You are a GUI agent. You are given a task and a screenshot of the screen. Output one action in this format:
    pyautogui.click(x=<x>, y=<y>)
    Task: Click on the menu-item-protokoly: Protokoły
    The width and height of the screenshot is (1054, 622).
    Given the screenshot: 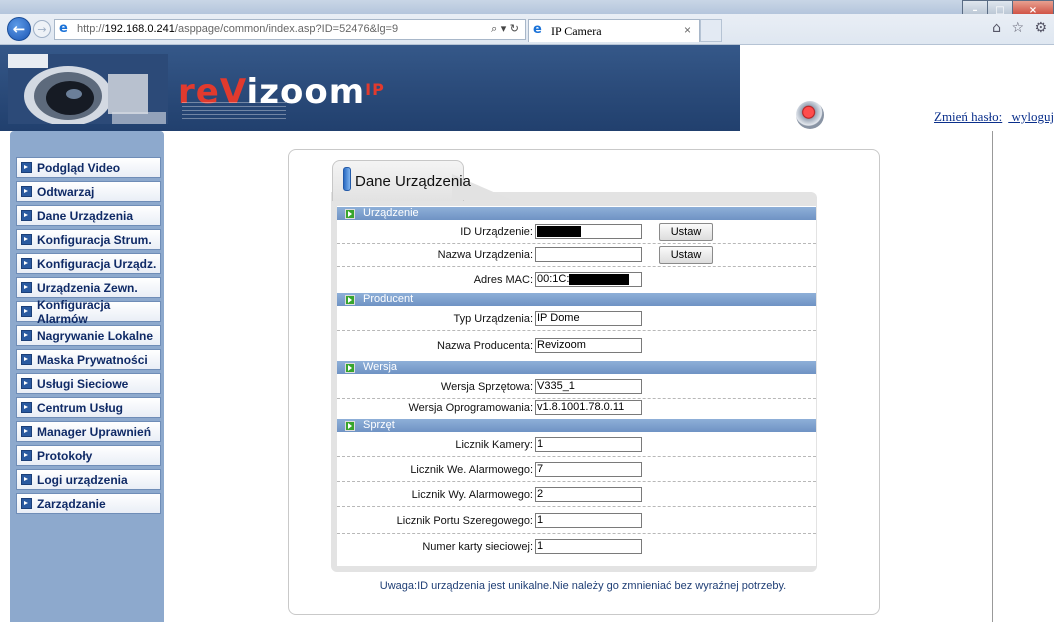 What is the action you would take?
    pyautogui.click(x=88, y=455)
    